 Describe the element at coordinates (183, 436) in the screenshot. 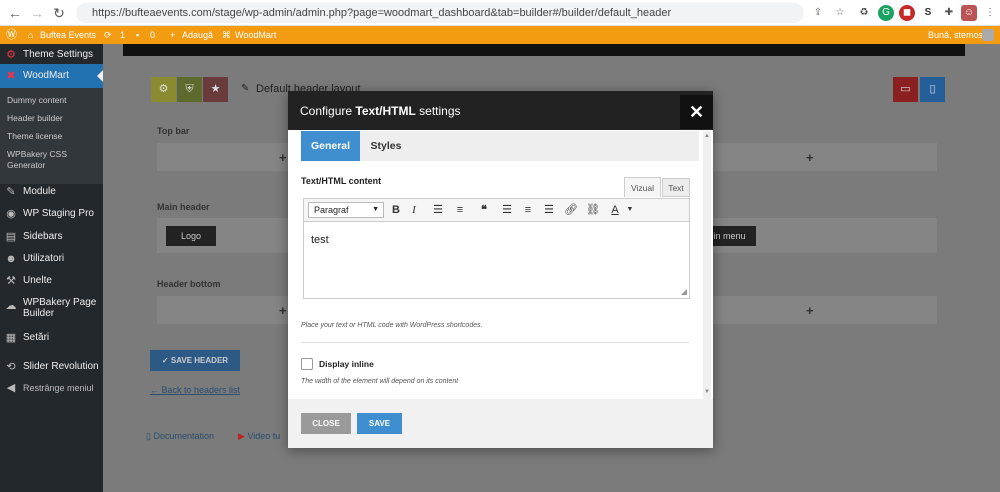

I see `documentation-label: Documentation` at that location.